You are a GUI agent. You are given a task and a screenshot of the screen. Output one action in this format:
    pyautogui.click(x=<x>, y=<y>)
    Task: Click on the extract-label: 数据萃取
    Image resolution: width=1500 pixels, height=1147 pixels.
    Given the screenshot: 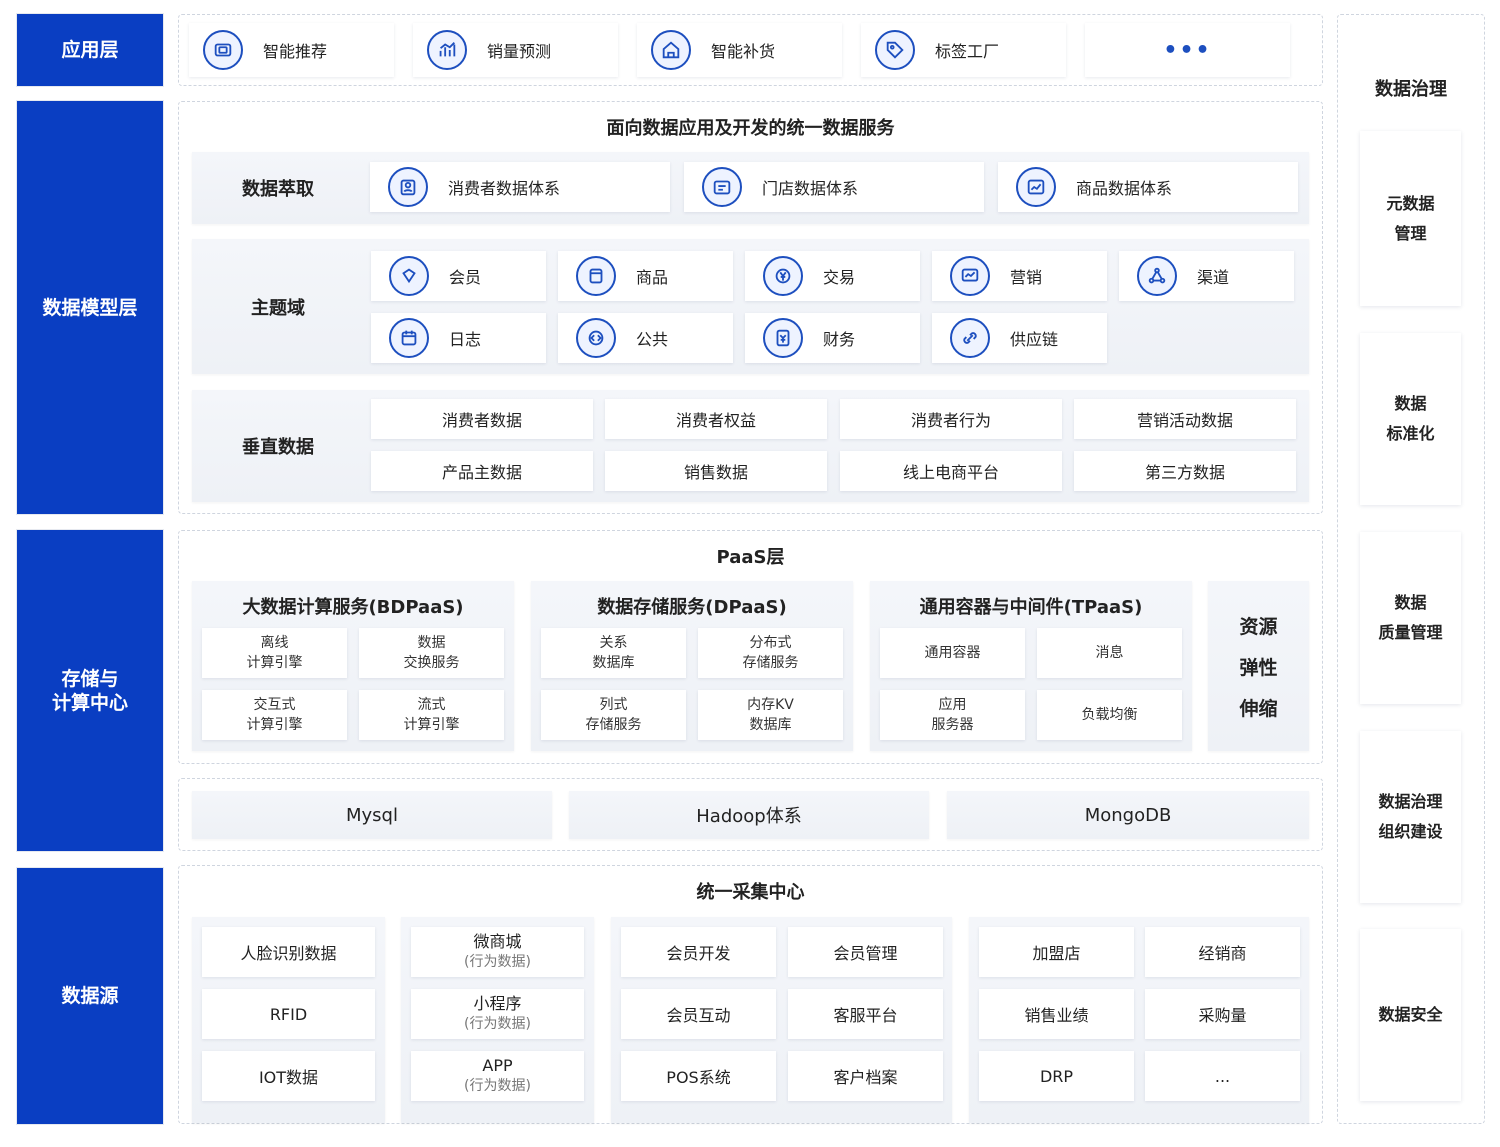 What is the action you would take?
    pyautogui.click(x=278, y=189)
    